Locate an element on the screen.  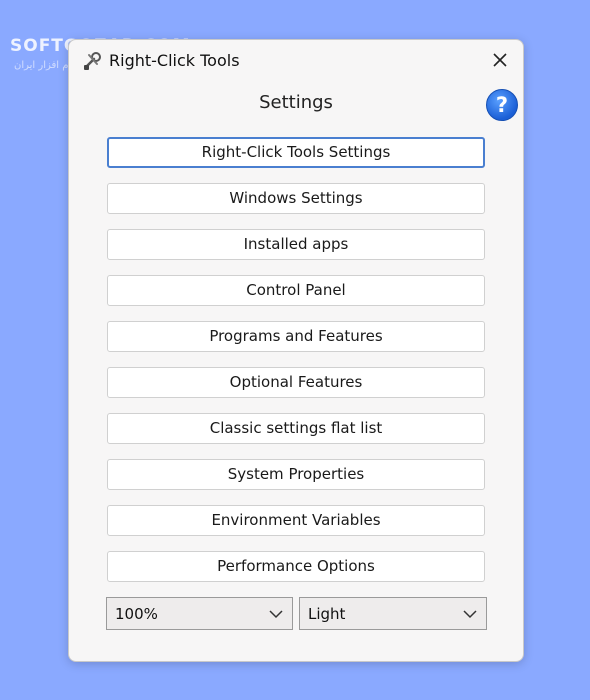
close-button is located at coordinates (500, 60).